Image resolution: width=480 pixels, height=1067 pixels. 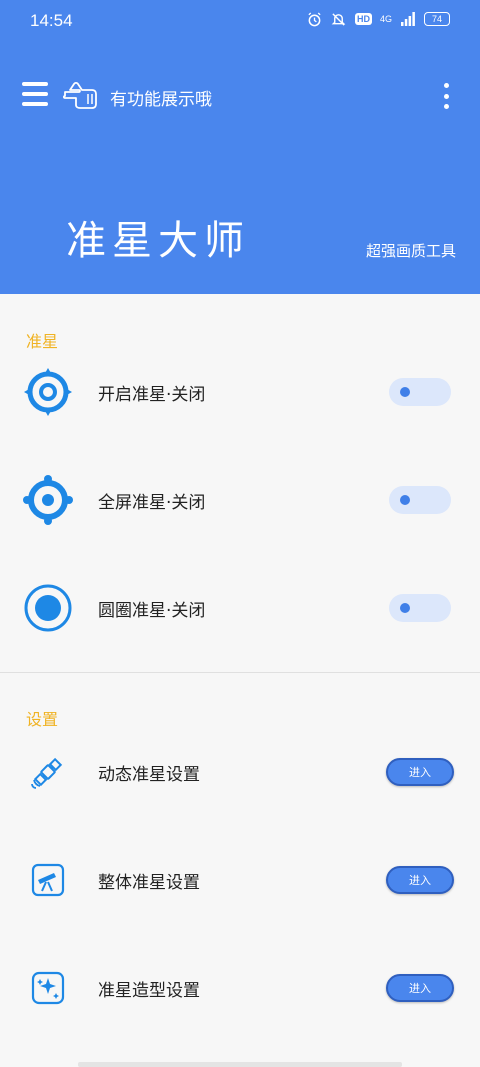 I want to click on crosshair-circle-label: 圆圈准星·关闭, so click(x=152, y=611).